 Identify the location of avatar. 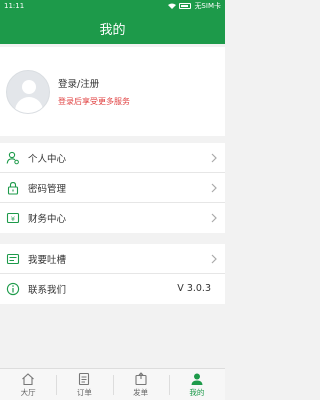
(28, 91).